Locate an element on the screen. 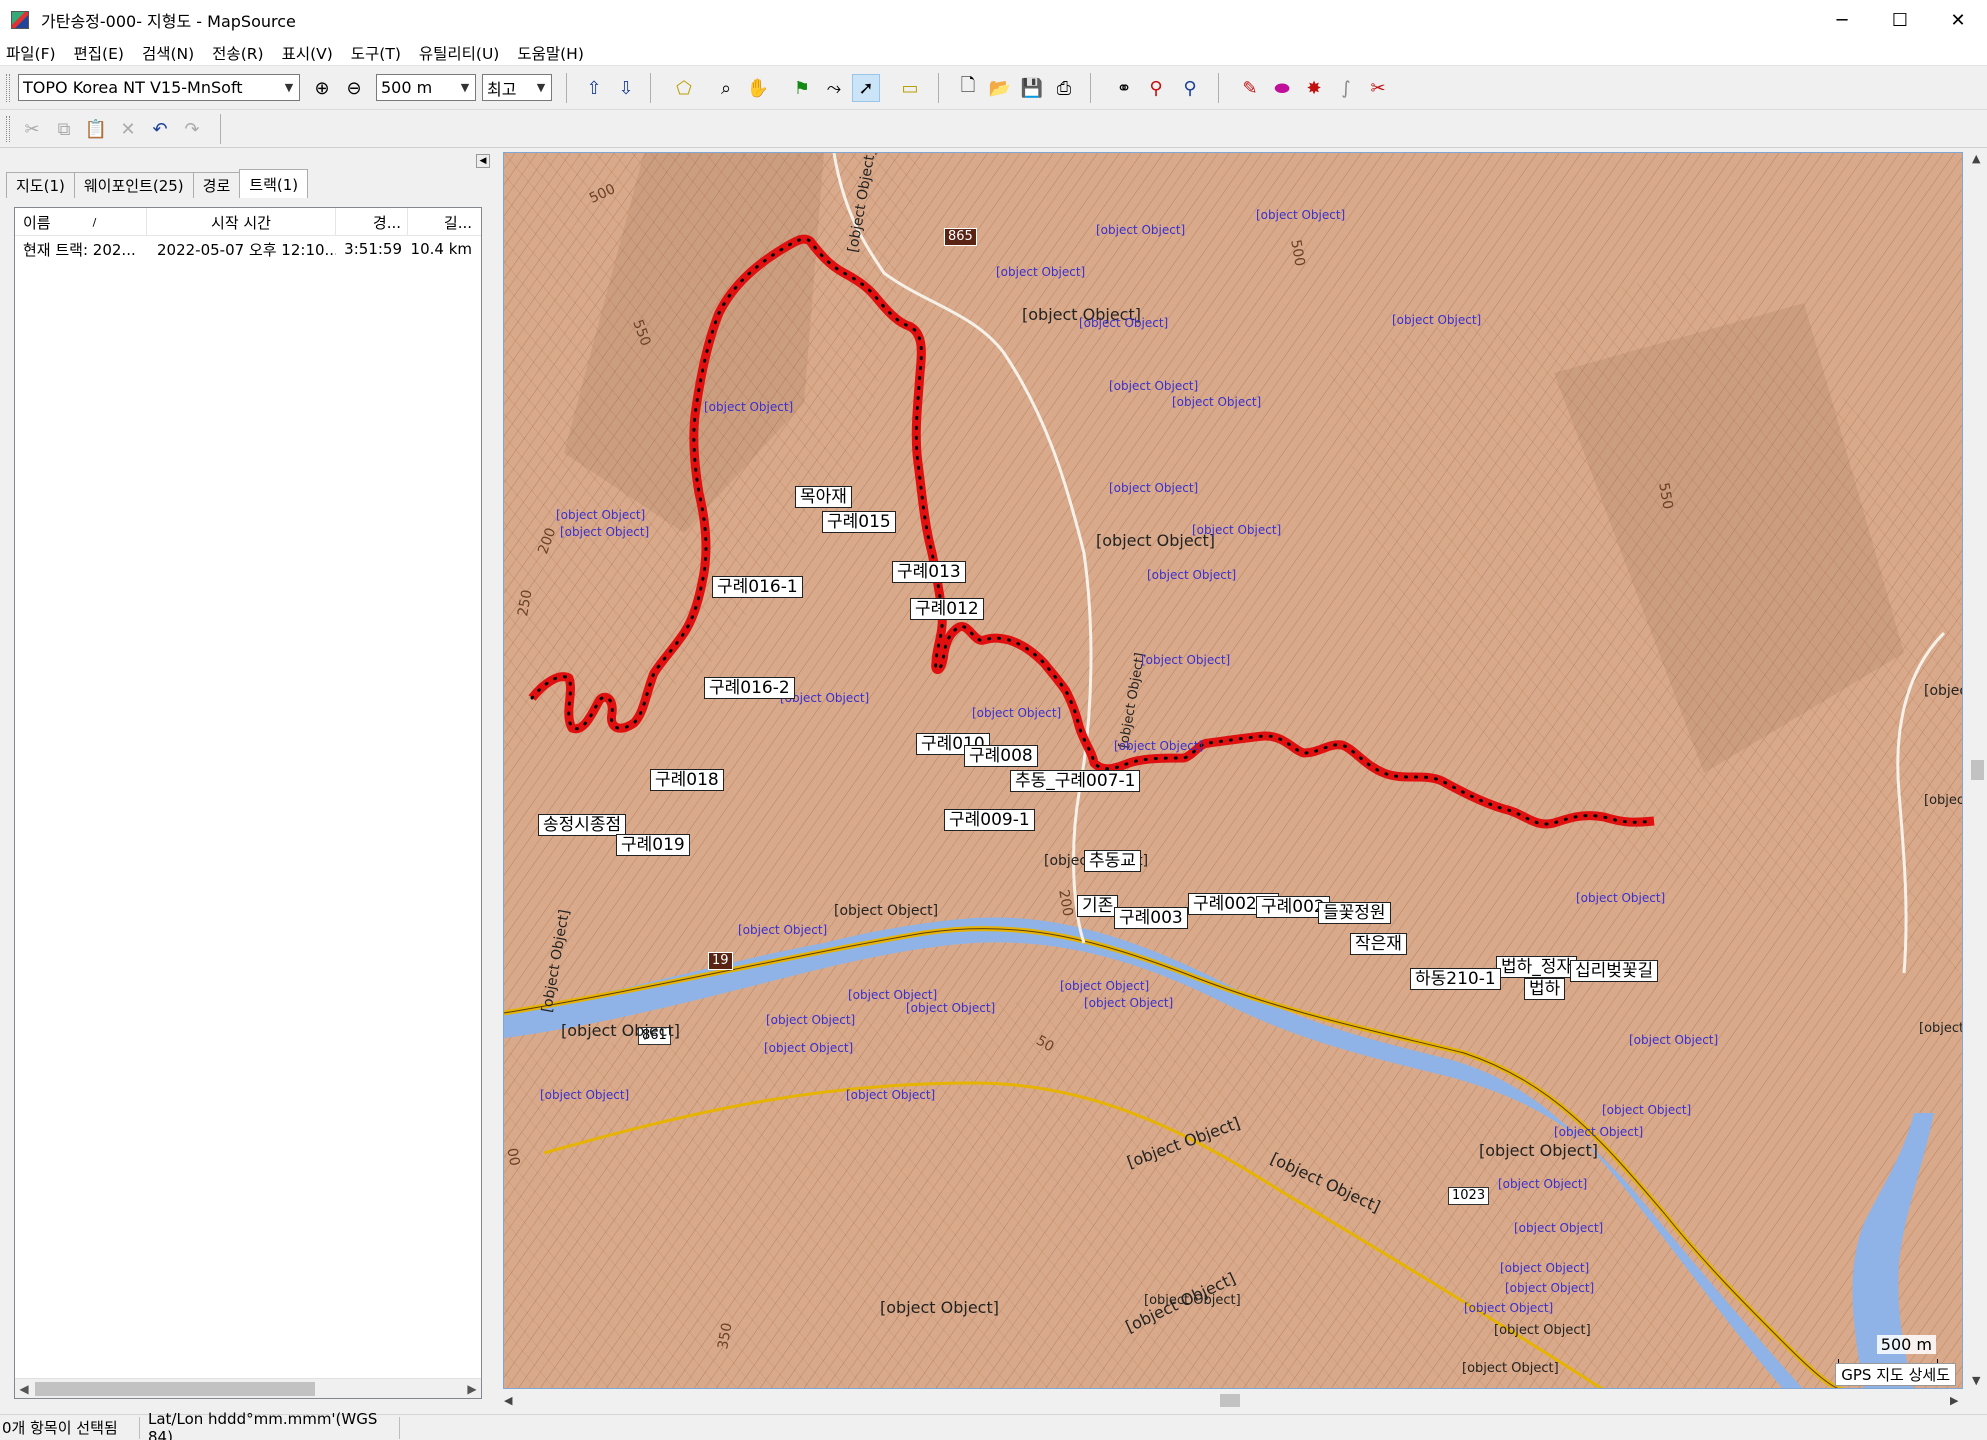 The height and width of the screenshot is (1440, 1987). column-start-time: 시작 시간 is located at coordinates (241, 222).